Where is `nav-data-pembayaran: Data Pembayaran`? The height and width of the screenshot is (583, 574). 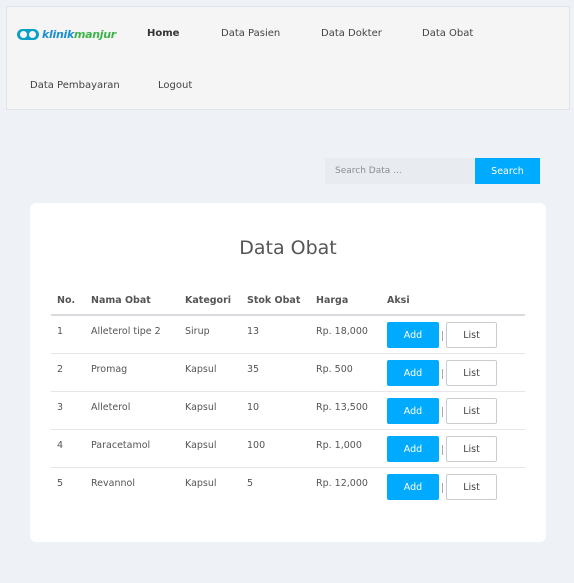 nav-data-pembayaran: Data Pembayaran is located at coordinates (75, 85).